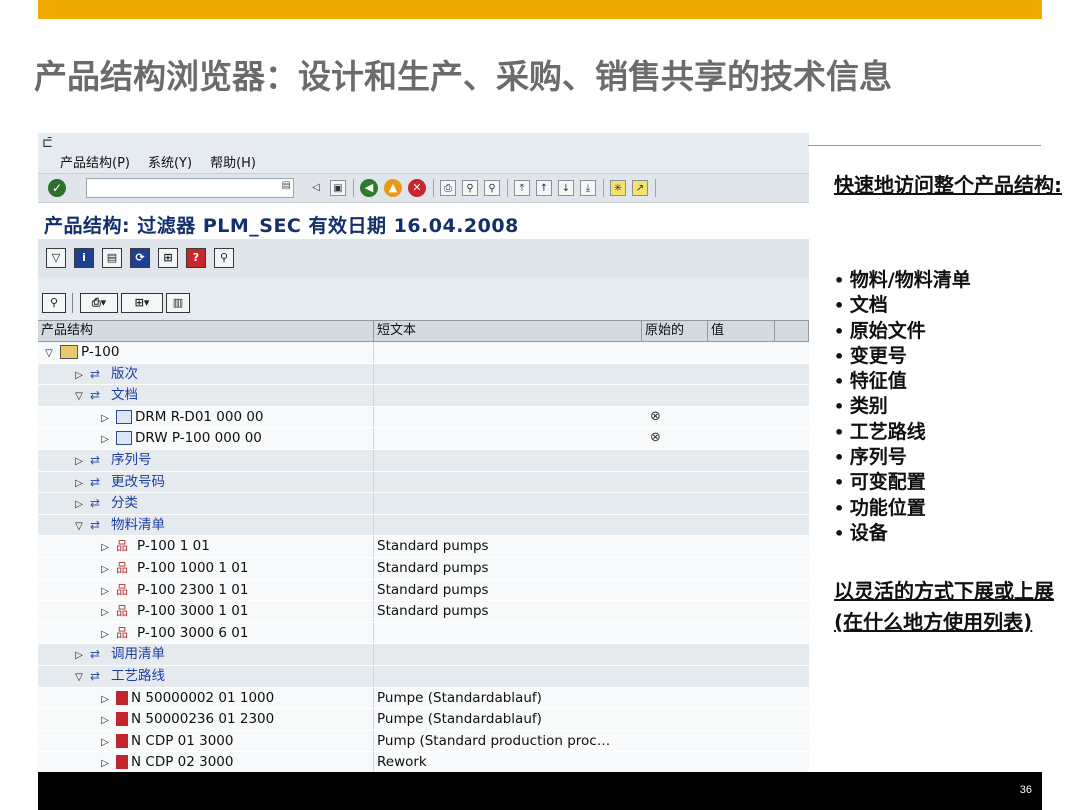 The height and width of the screenshot is (810, 1080). I want to click on node-label: 文档, so click(124, 395).